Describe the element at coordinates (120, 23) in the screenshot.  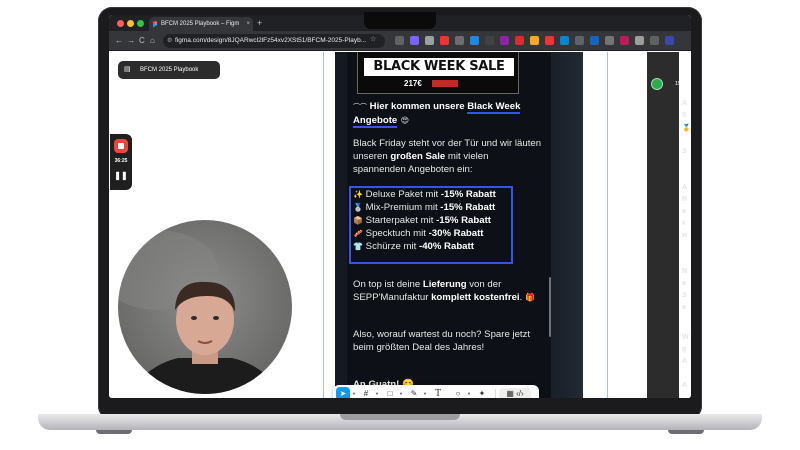
I see `close-window-button` at that location.